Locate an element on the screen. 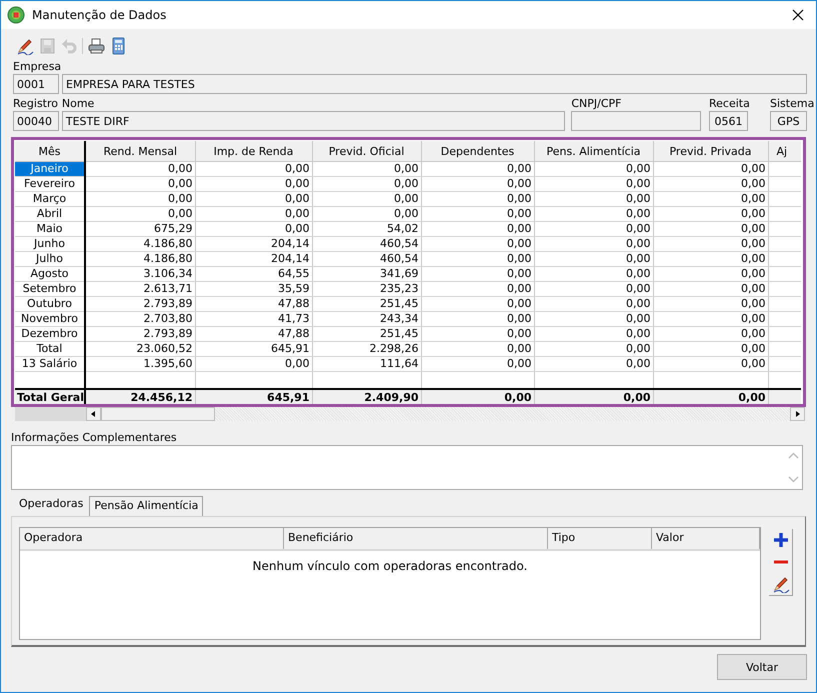  text-field: GPS is located at coordinates (788, 121).